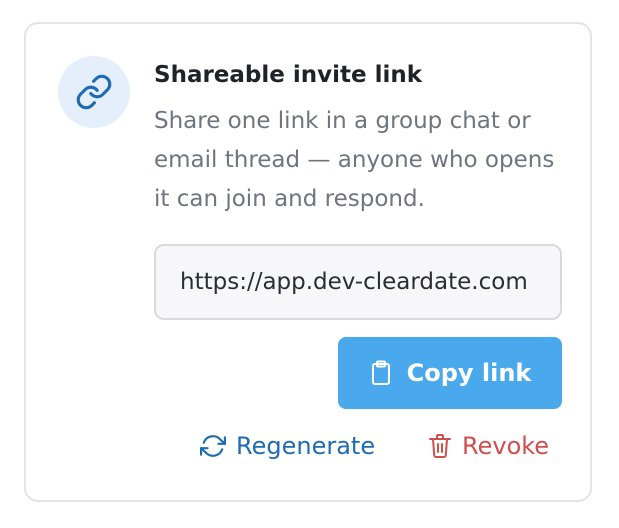  Describe the element at coordinates (506, 446) in the screenshot. I see `revoke-label: Revoke` at that location.